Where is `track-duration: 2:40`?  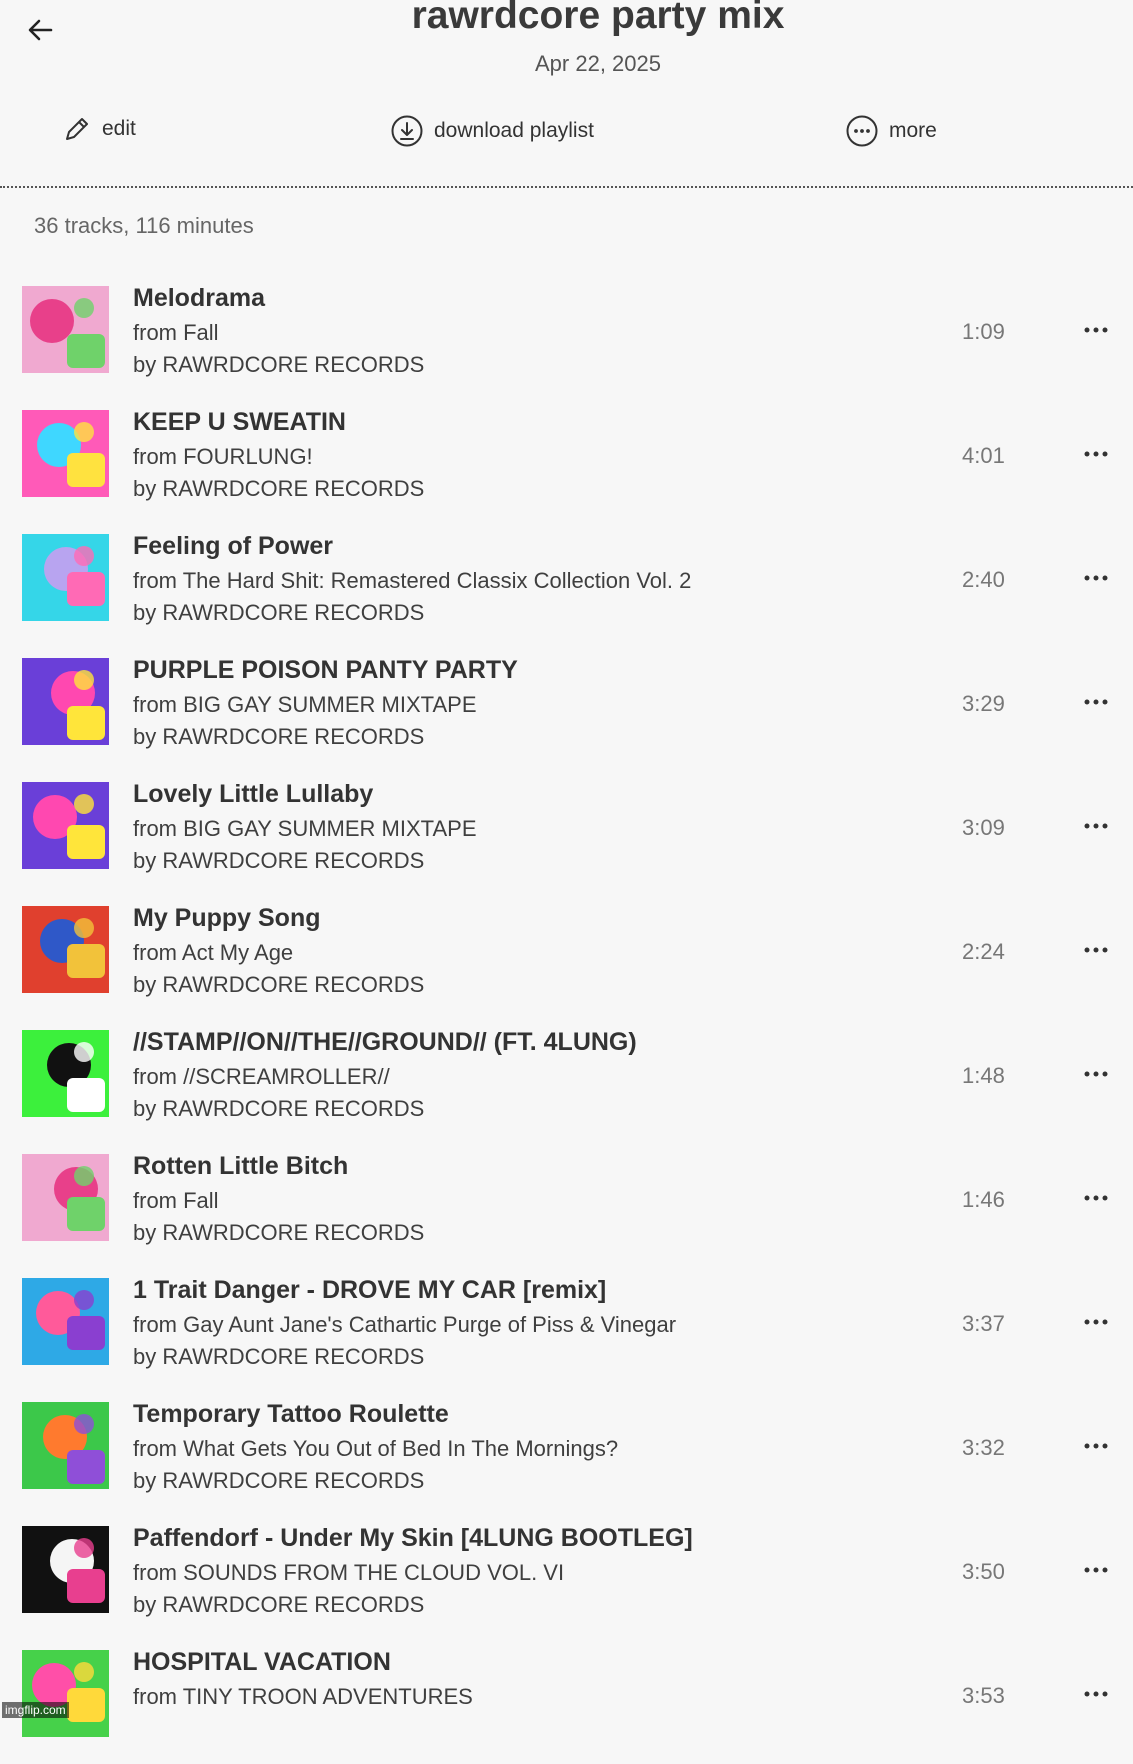 track-duration: 2:40 is located at coordinates (983, 579).